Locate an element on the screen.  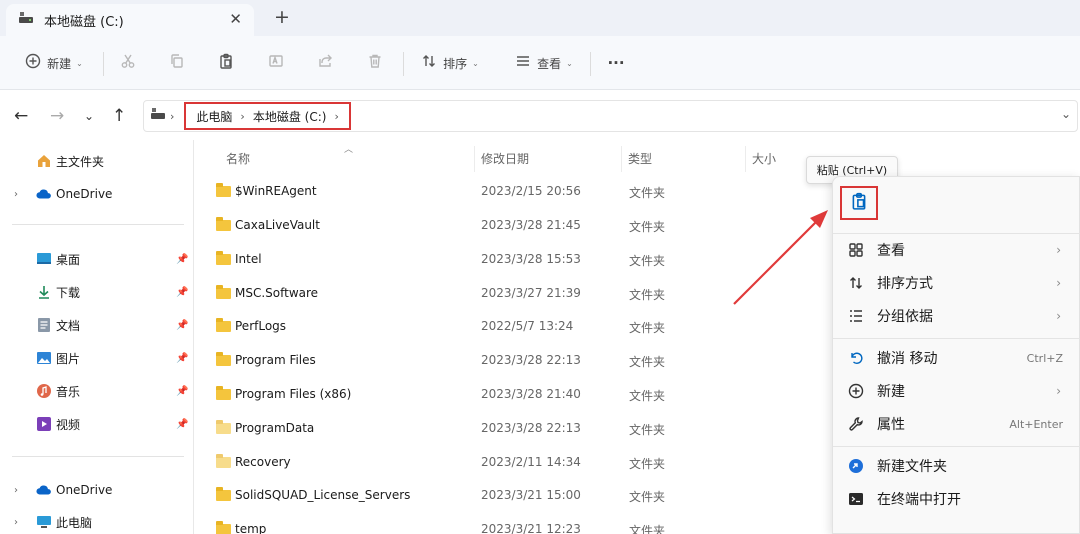
file-row: ProgramData 2023/3/28 22:13 文件夹 is located at coordinates (514, 429).